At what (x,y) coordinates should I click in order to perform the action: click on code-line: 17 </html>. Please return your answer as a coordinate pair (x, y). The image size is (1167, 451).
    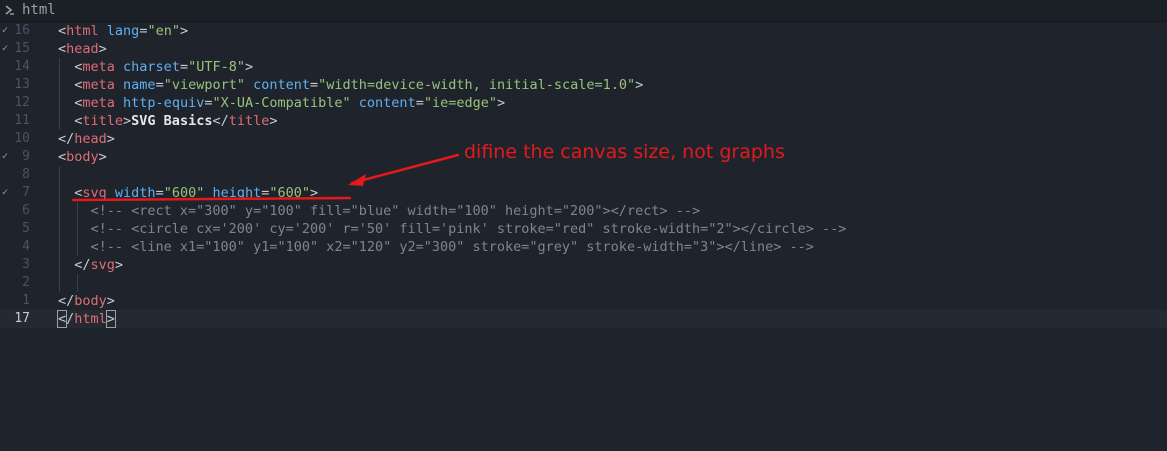
    Looking at the image, I should click on (583, 319).